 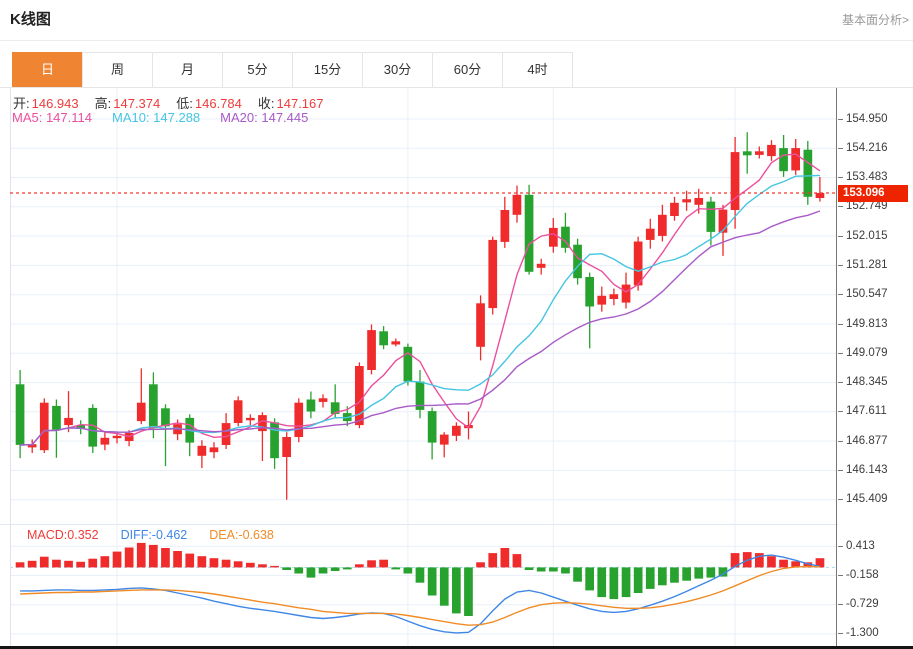 What do you see at coordinates (863, 499) in the screenshot?
I see `price-tick-label: 145.409` at bounding box center [863, 499].